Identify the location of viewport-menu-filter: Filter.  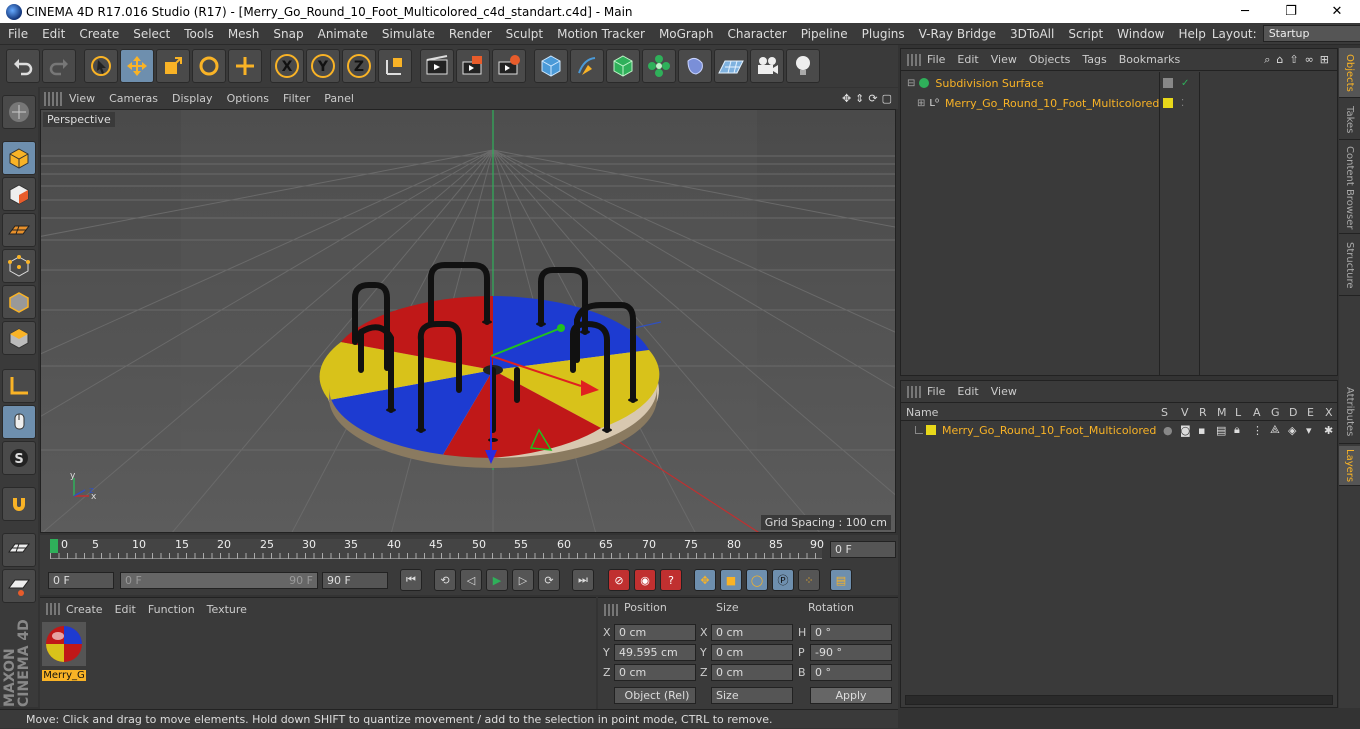
(296, 98).